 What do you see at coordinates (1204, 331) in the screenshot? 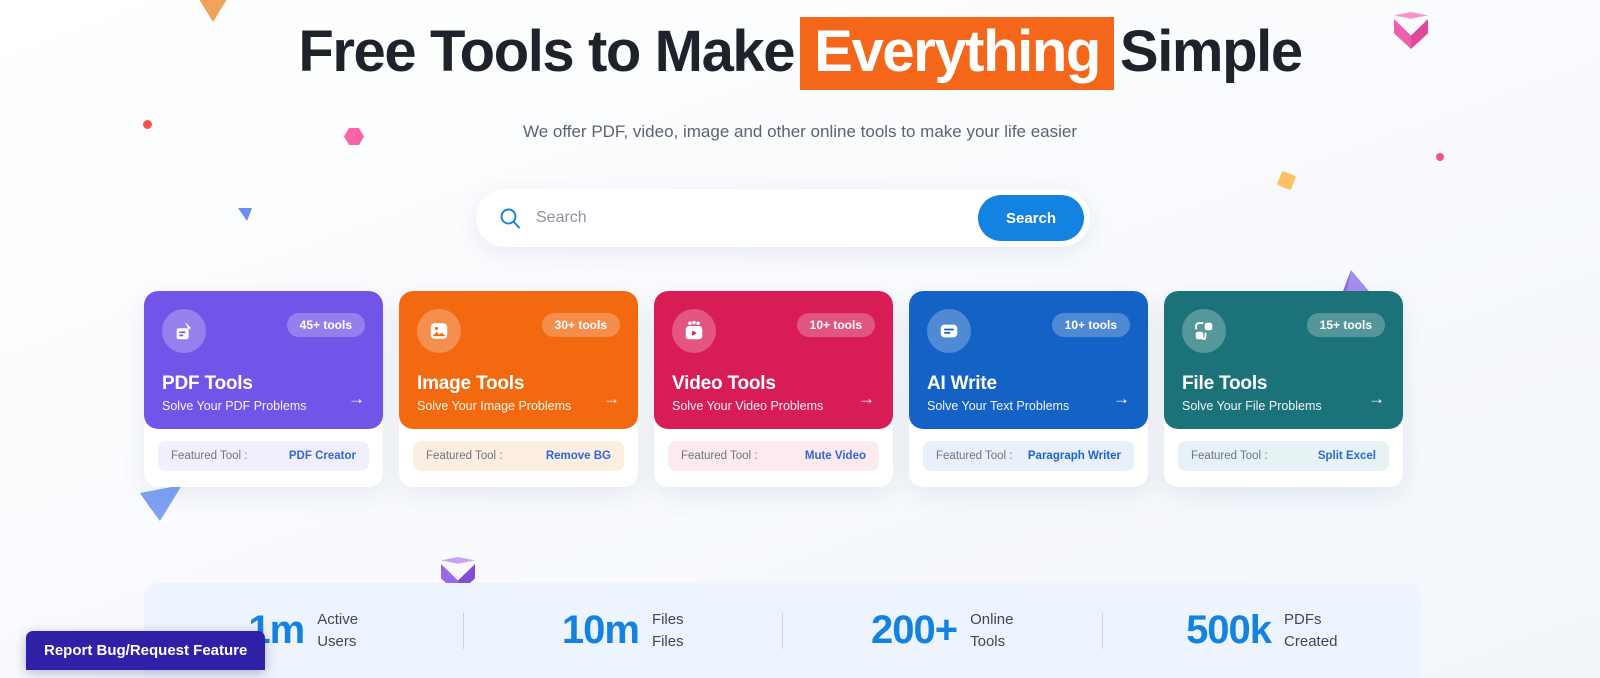
I see `file-convert-icon` at bounding box center [1204, 331].